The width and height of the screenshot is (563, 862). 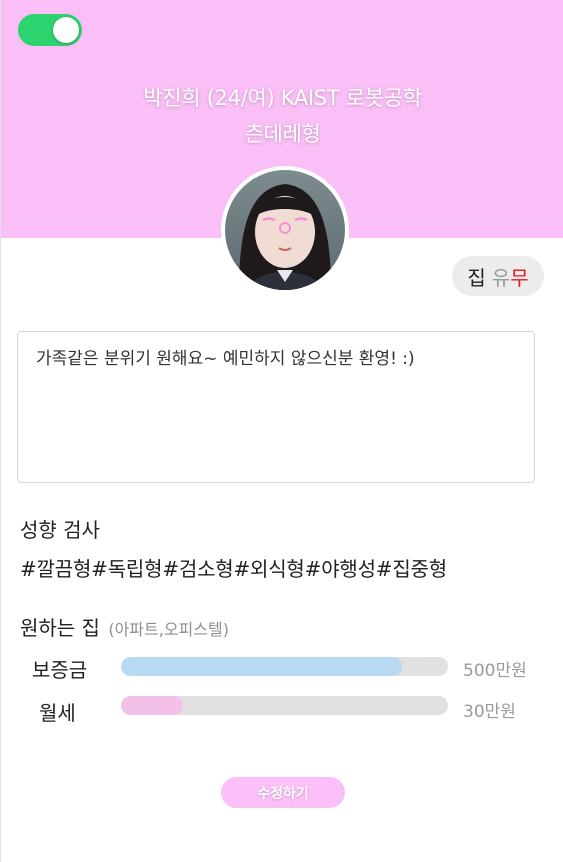 I want to click on desired-house-title: 원하는 집 (아파트,오피스텔), so click(x=124, y=626).